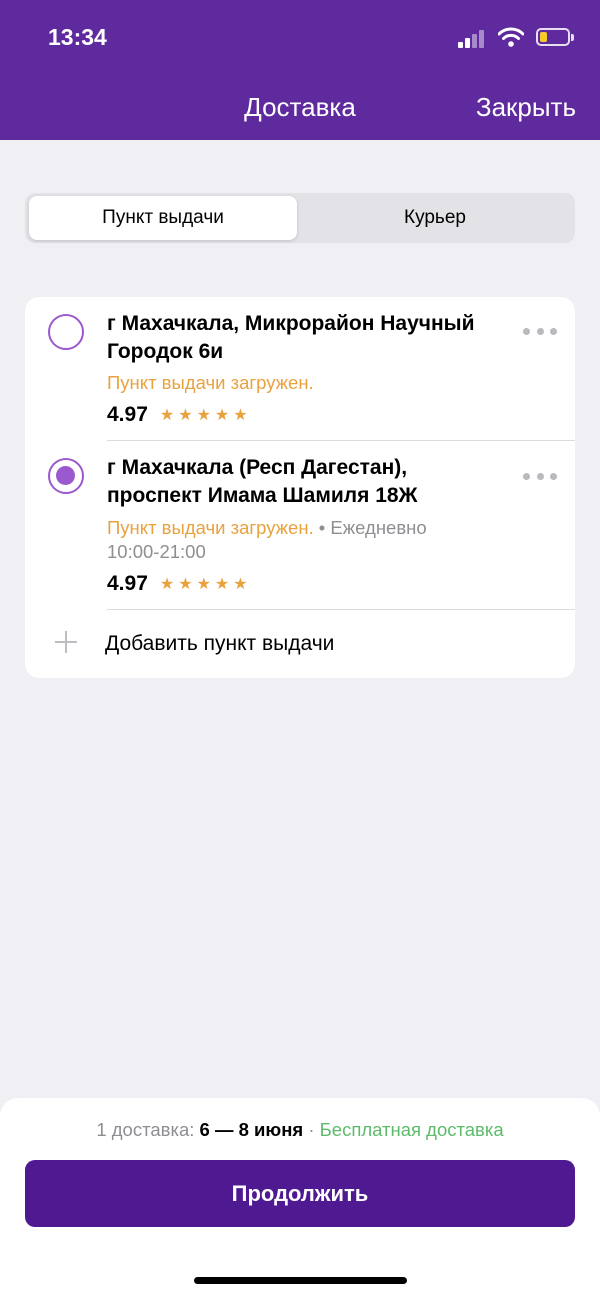 The width and height of the screenshot is (600, 1297). What do you see at coordinates (473, 38) in the screenshot?
I see `signal-icon` at bounding box center [473, 38].